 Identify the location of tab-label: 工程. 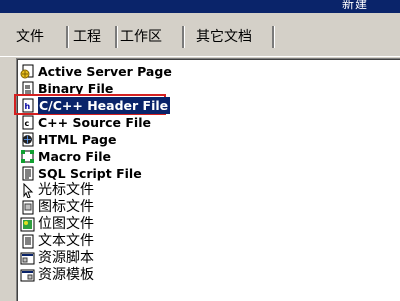
(87, 37).